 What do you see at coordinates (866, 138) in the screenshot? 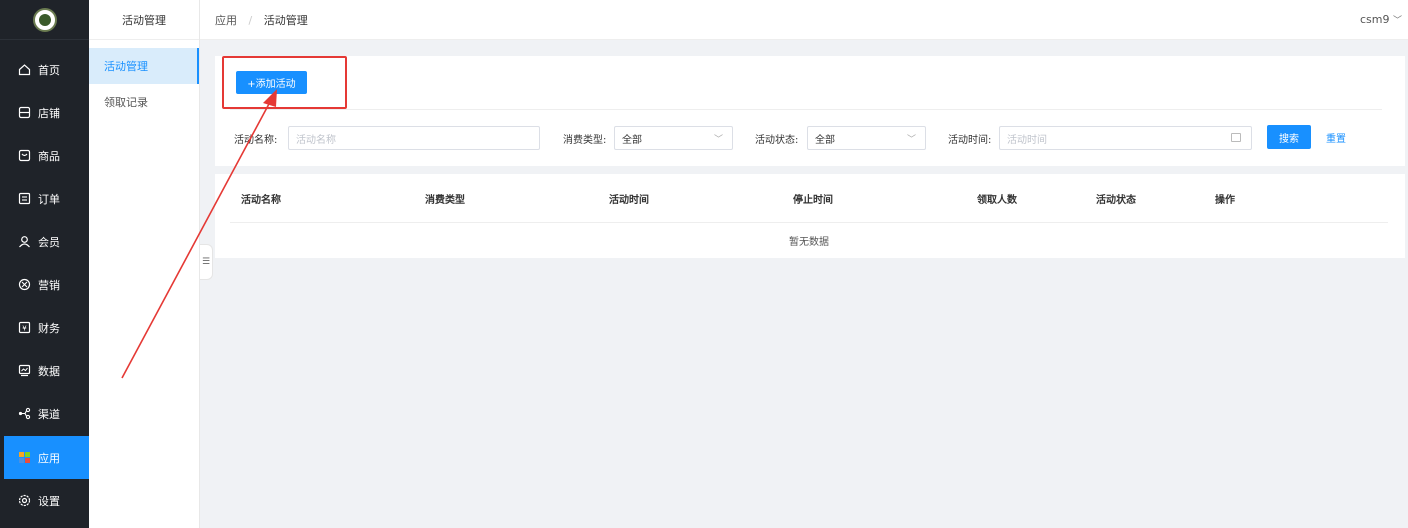
I see `activity-status-select: 全部 ﹀` at bounding box center [866, 138].